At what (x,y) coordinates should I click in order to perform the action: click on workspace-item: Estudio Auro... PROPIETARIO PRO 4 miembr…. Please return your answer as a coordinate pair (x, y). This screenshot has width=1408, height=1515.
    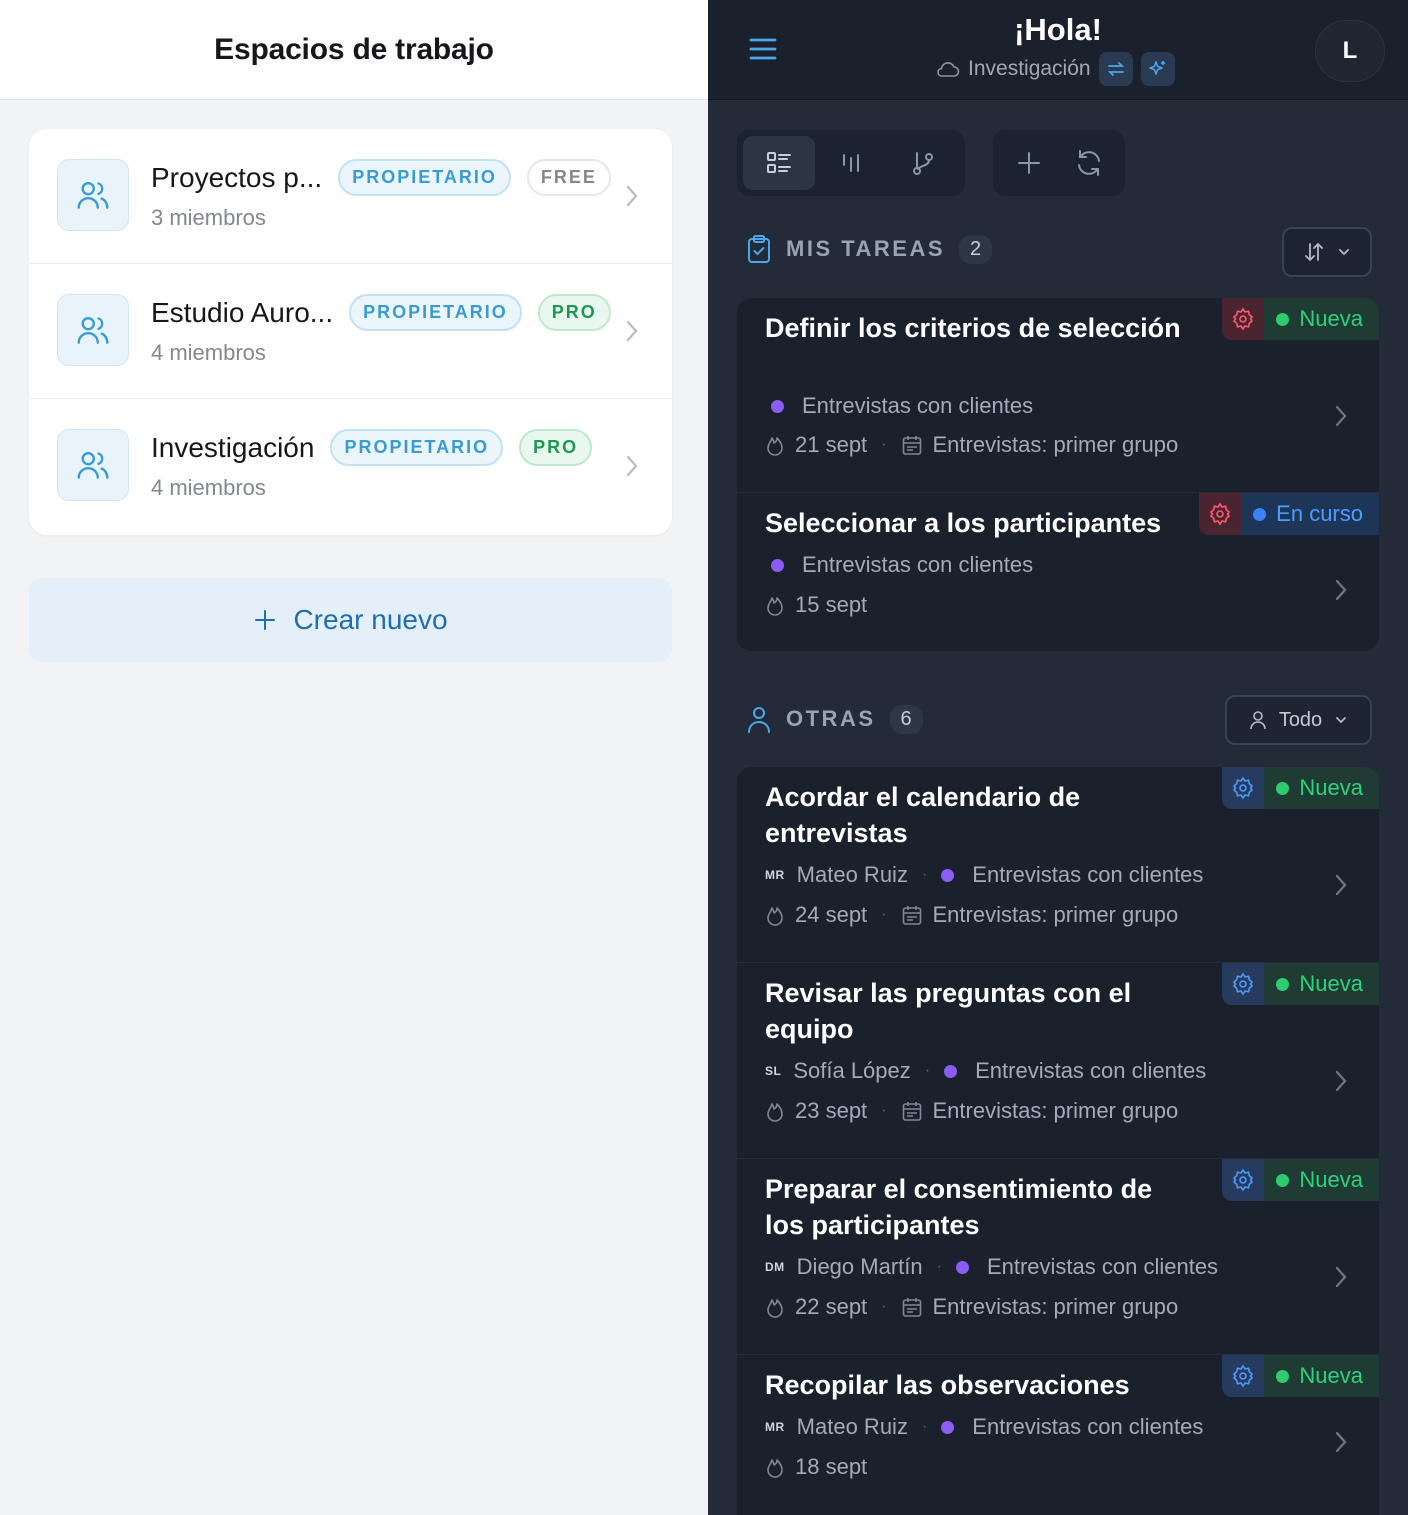
    Looking at the image, I should click on (350, 331).